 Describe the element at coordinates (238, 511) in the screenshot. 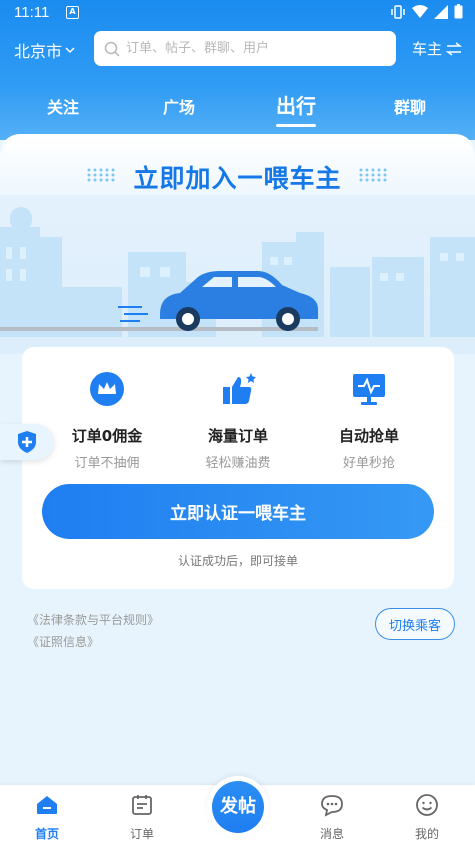

I see `certify-driver-button: 立即认证一喂车主` at that location.